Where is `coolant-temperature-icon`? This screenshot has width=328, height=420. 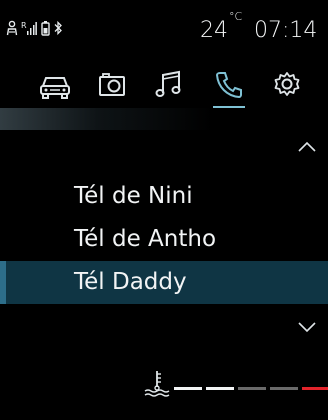 coolant-temperature-icon is located at coordinates (157, 383).